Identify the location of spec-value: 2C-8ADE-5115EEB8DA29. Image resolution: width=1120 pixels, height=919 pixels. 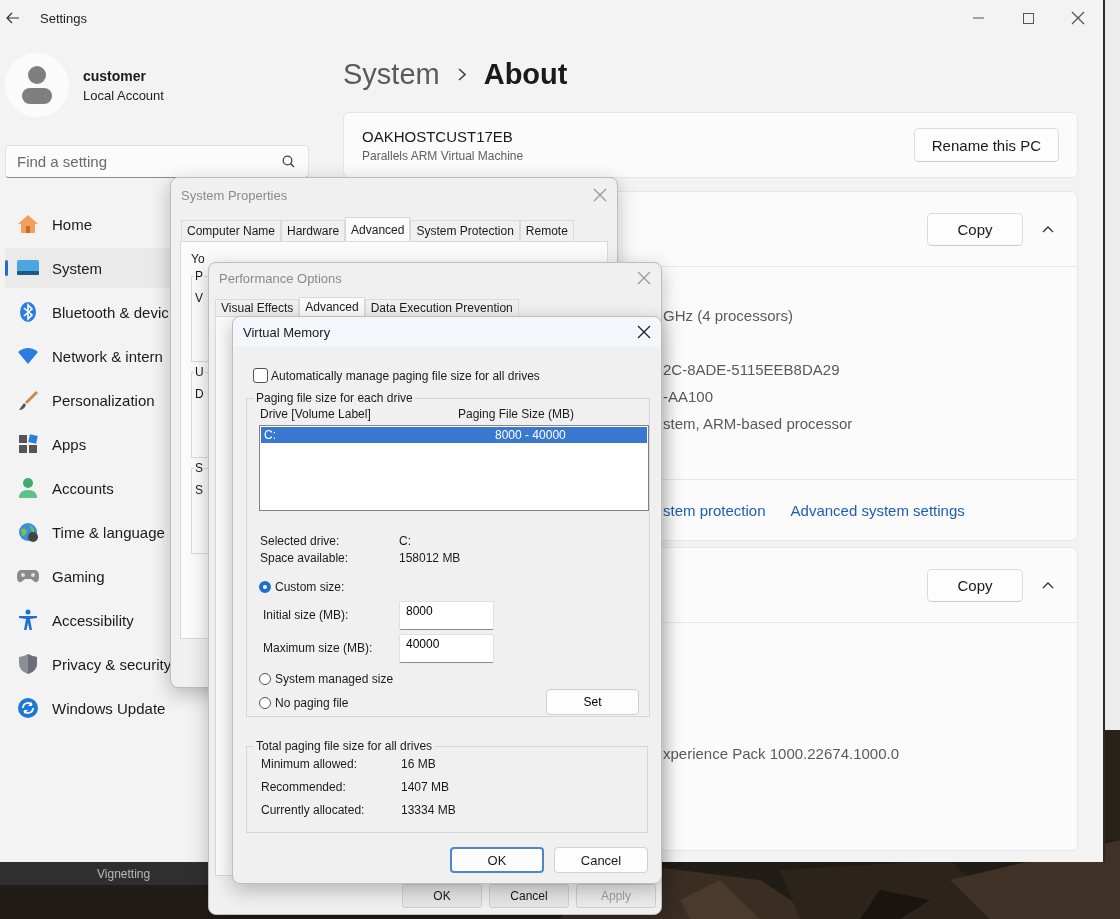
(752, 370).